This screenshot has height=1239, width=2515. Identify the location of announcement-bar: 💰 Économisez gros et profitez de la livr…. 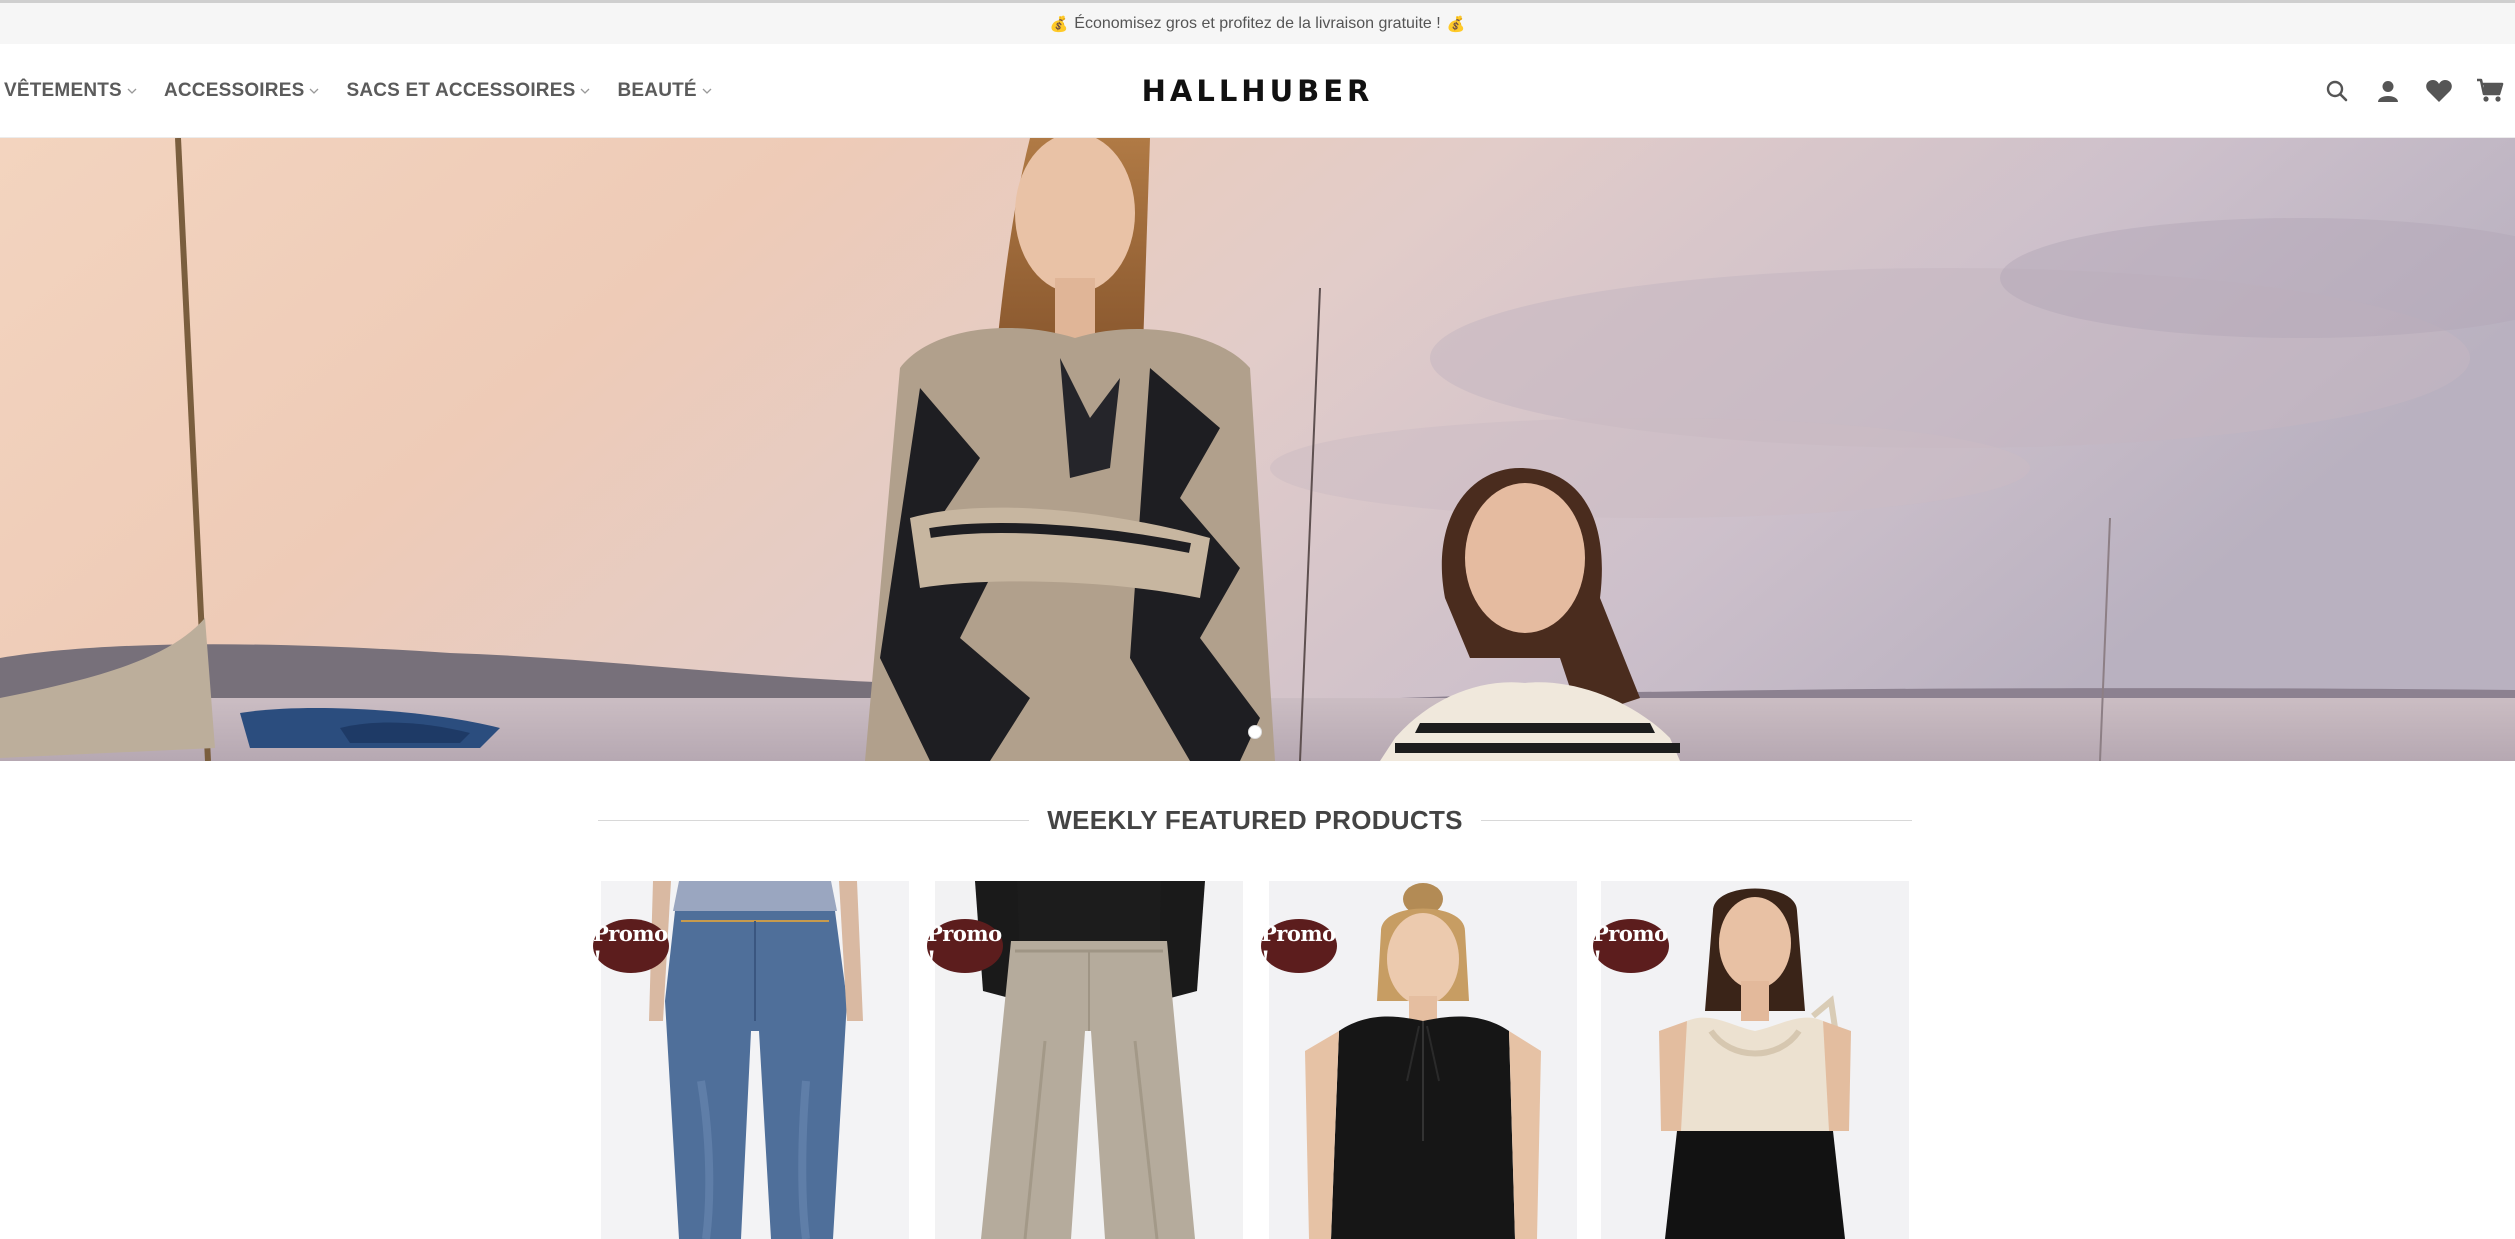
(1257, 22).